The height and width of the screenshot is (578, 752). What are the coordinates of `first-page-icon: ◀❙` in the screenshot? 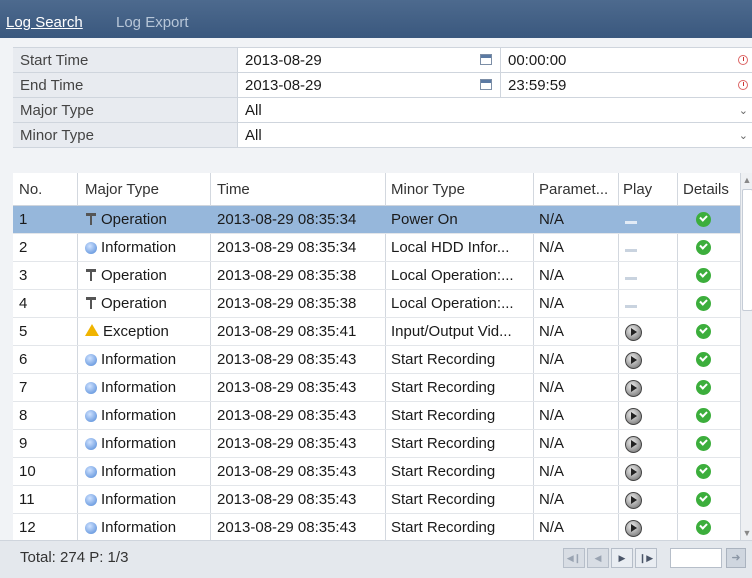 It's located at (574, 558).